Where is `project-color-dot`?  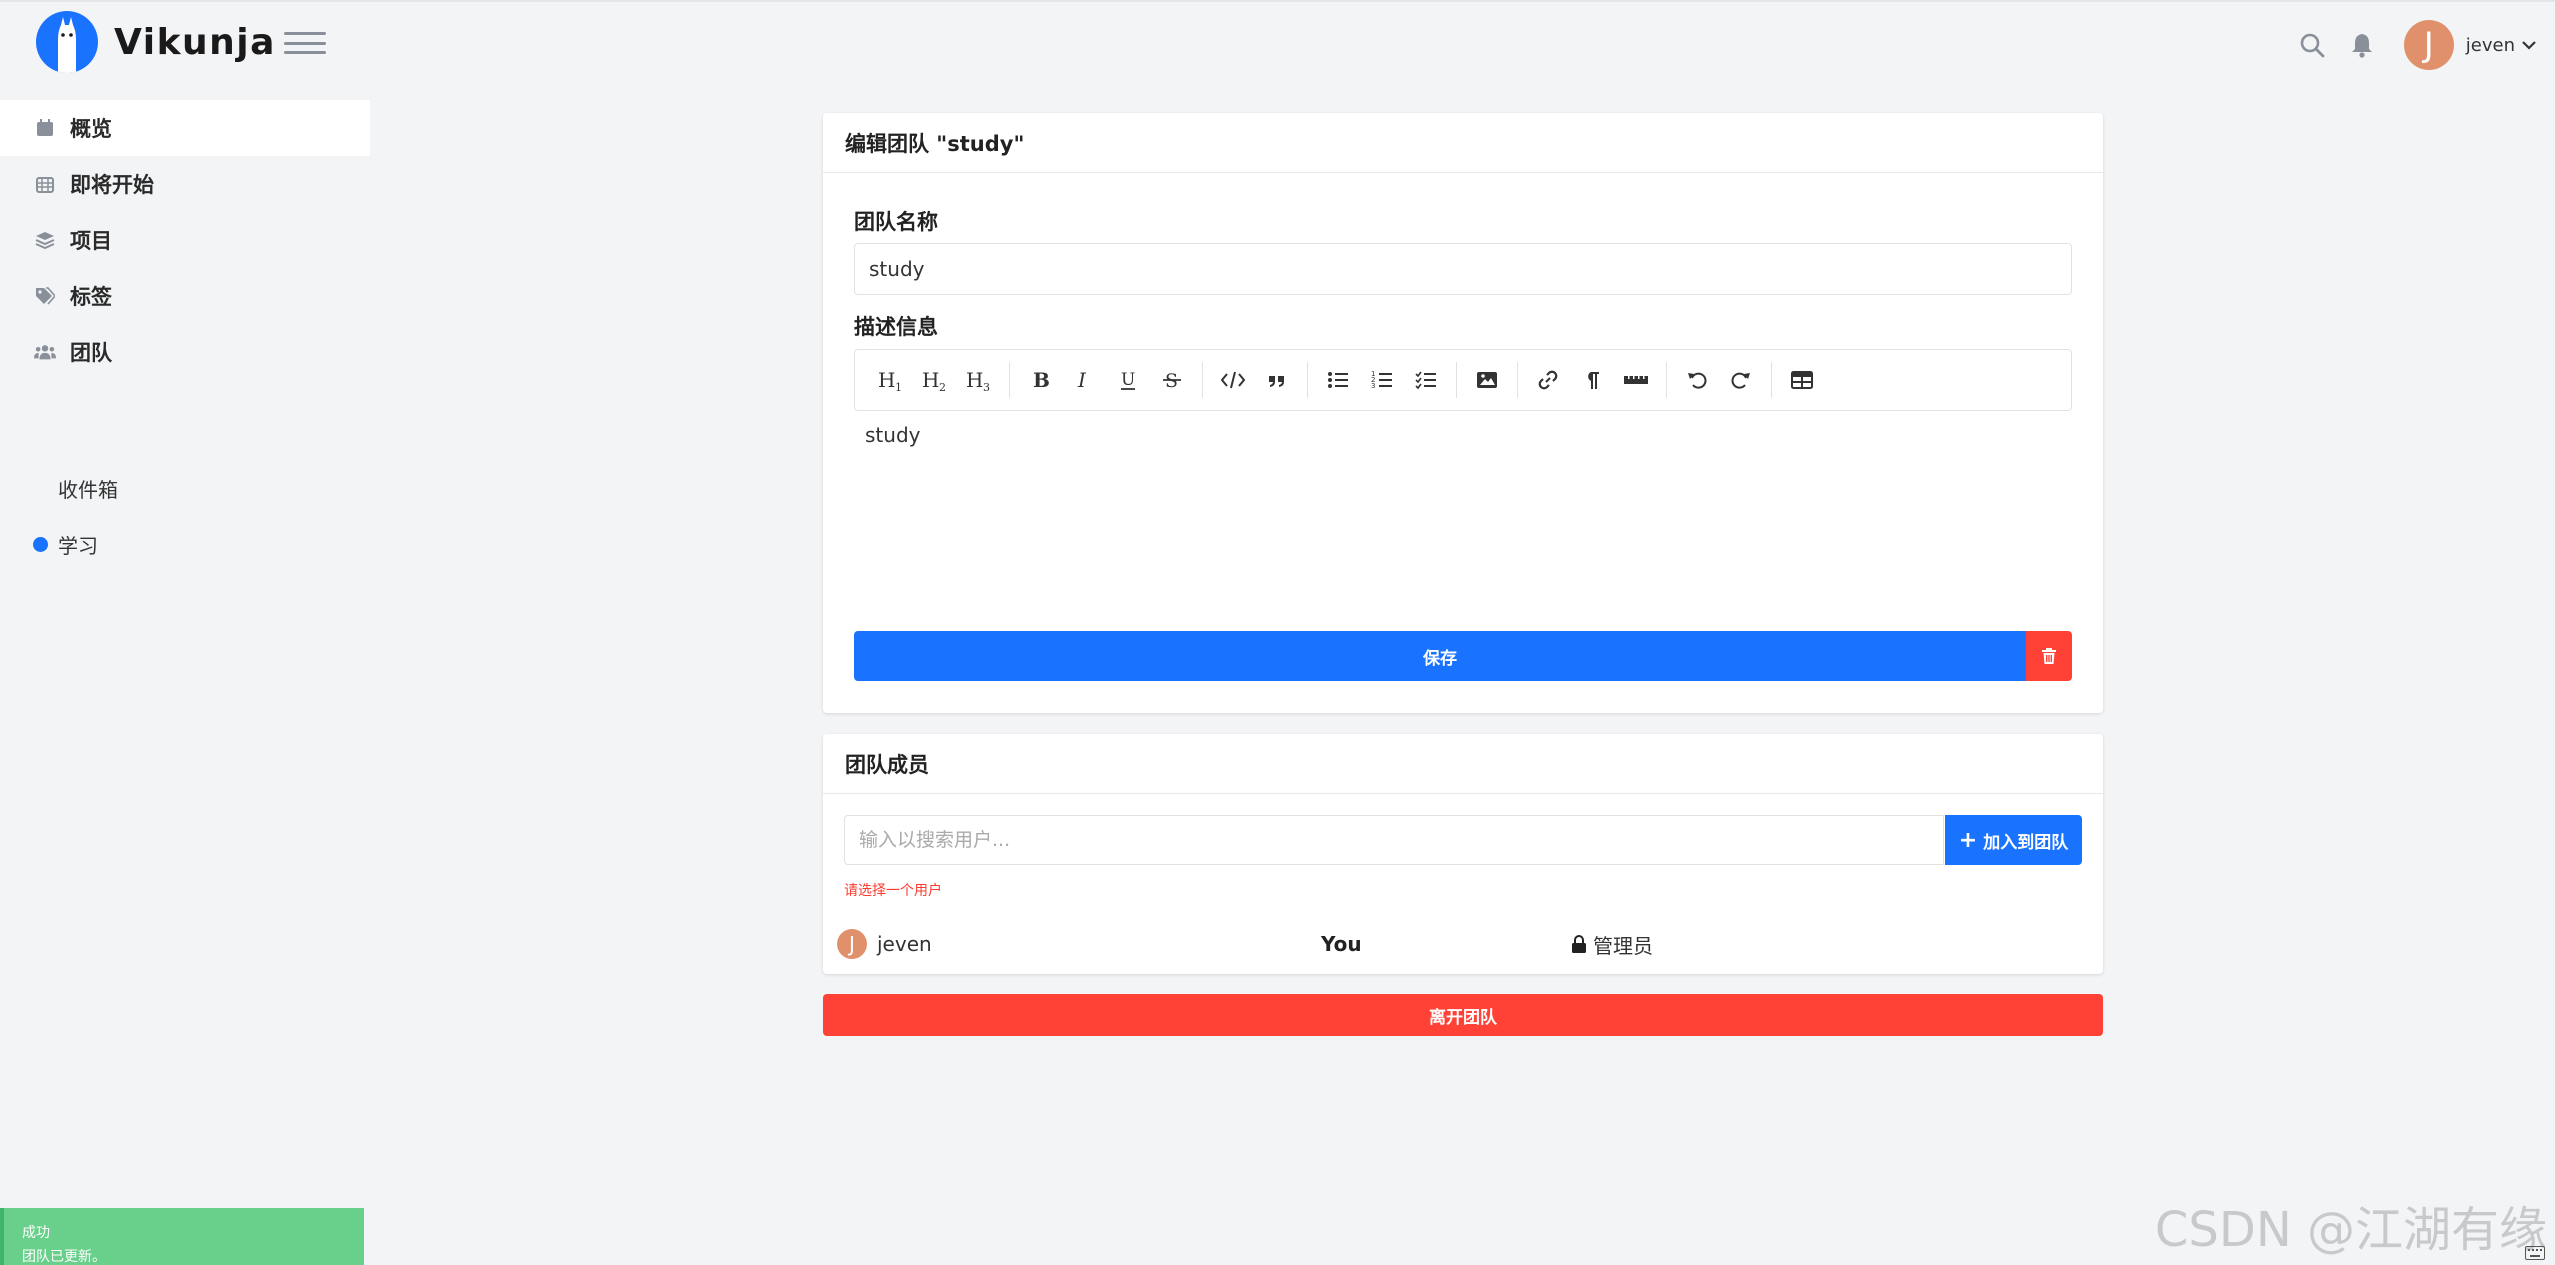 project-color-dot is located at coordinates (40, 544).